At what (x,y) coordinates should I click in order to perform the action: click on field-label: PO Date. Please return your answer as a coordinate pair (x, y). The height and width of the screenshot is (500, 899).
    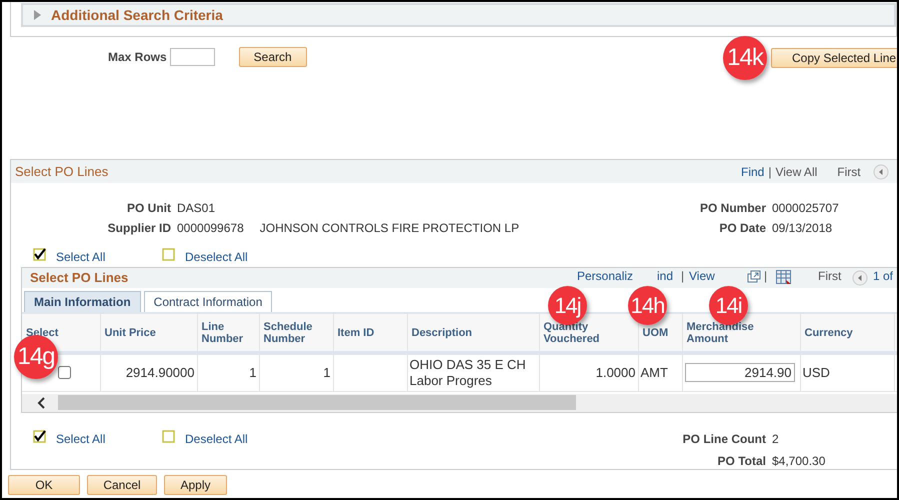
    Looking at the image, I should click on (742, 228).